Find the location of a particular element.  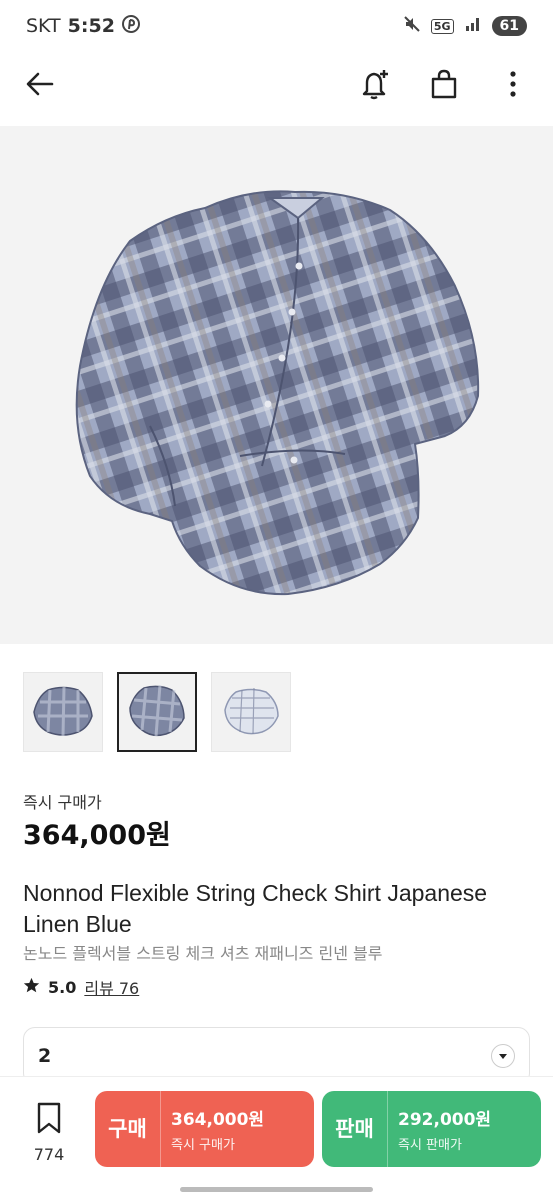

battery-indicator: 61 is located at coordinates (509, 26).